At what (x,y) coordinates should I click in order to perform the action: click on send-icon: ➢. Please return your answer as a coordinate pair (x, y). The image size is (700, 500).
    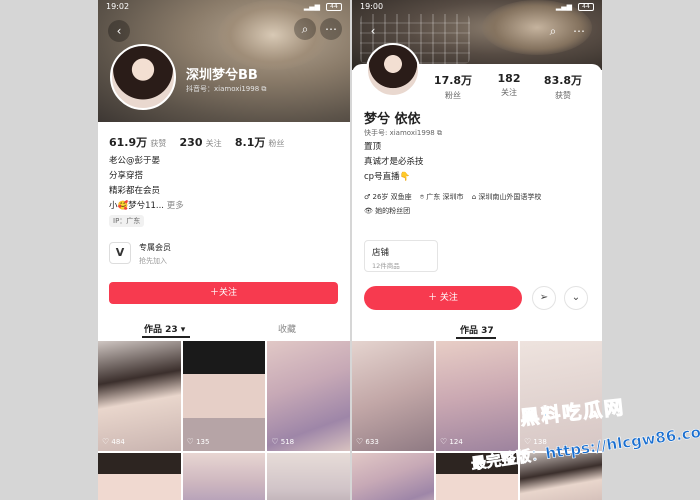
    Looking at the image, I should click on (544, 297).